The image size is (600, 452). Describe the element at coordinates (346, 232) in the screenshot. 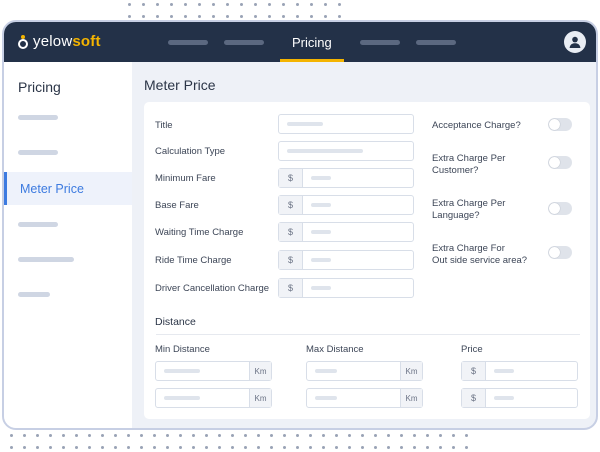

I see `waiting-time-input: $` at that location.